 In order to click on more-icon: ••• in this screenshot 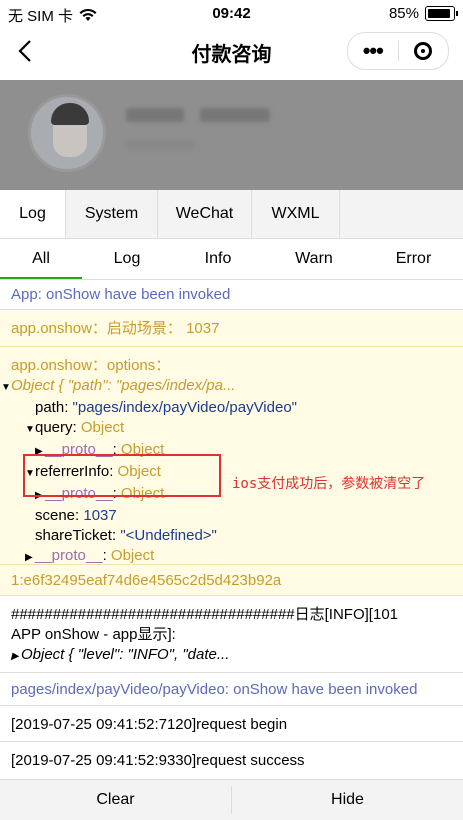, I will do `click(373, 51)`.